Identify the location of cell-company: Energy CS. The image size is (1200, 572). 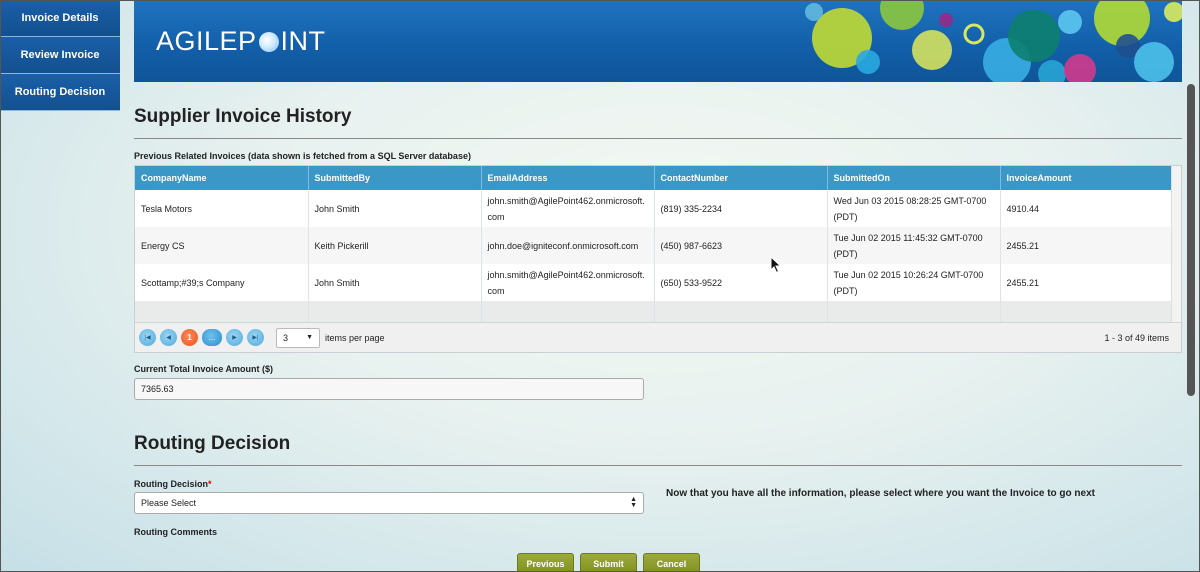
(222, 245).